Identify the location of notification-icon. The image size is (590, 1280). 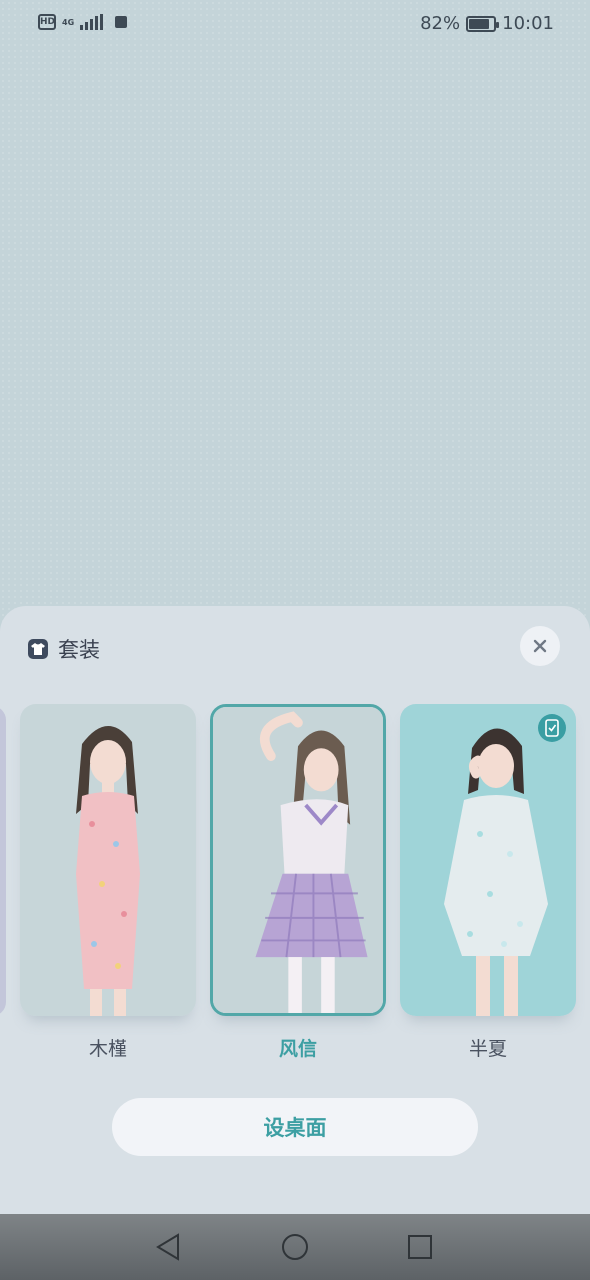
(121, 22).